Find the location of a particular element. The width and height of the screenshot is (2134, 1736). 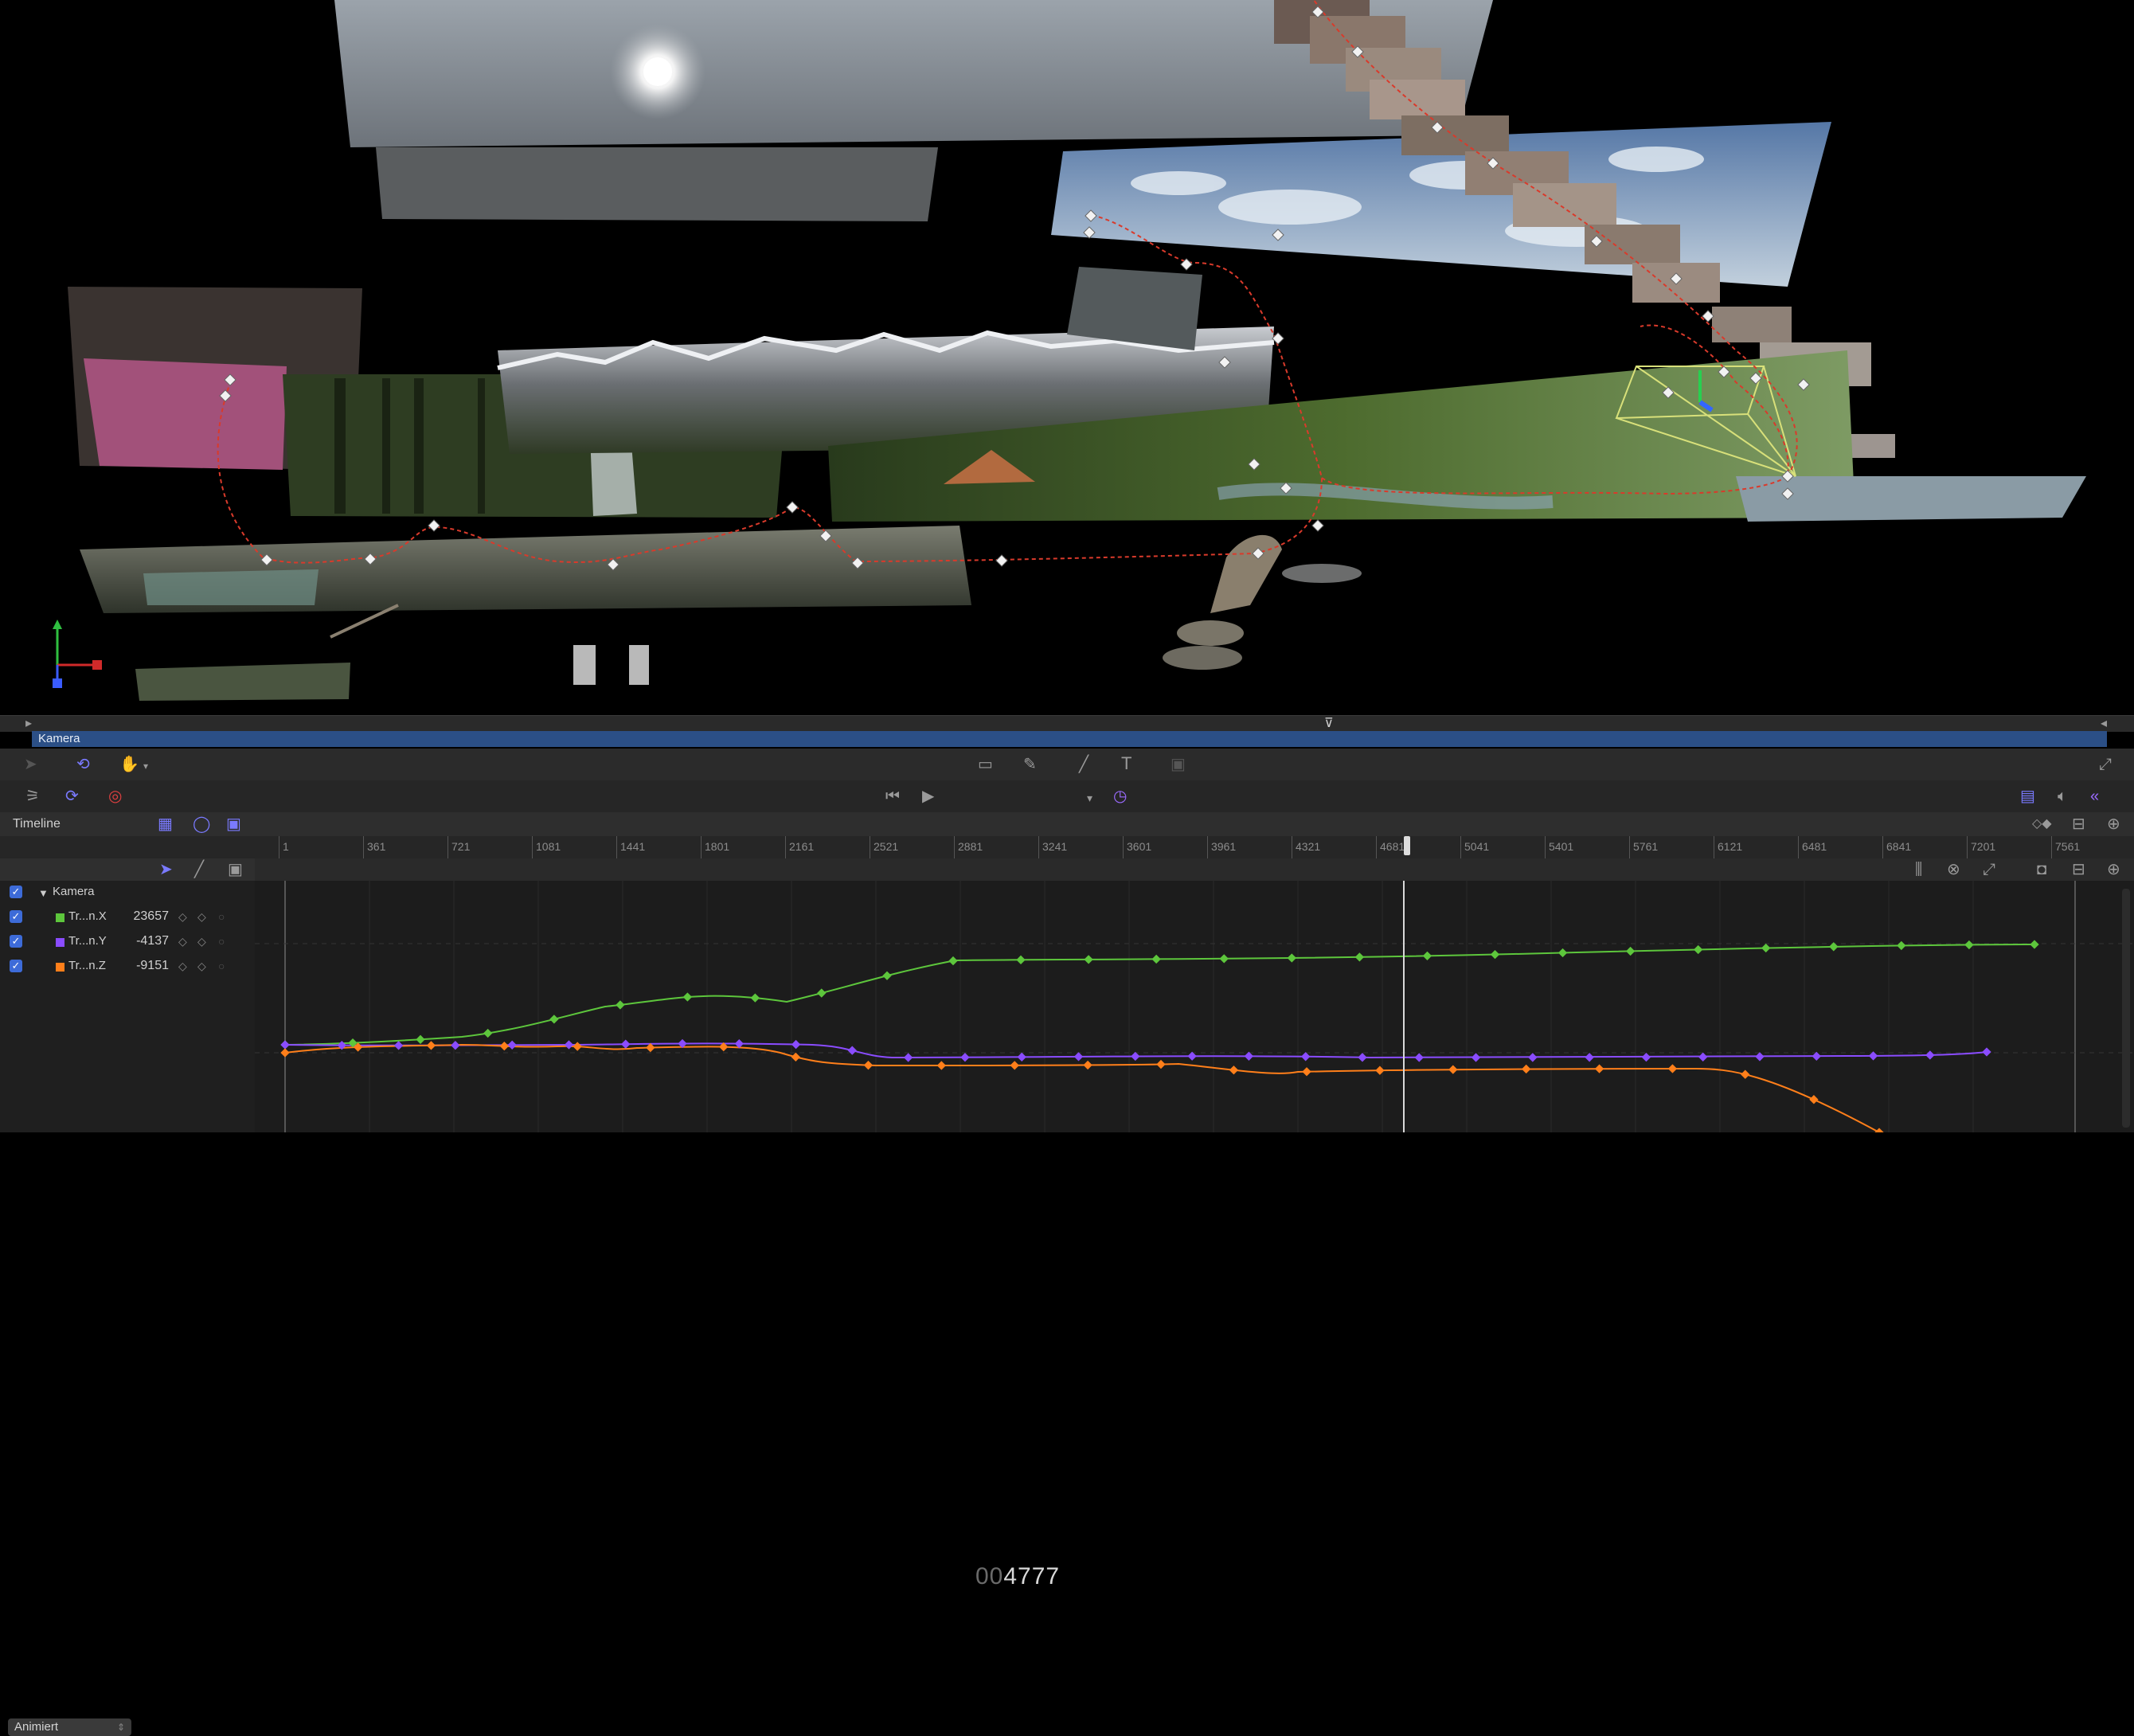

zoom-icon: ⊕ is located at coordinates (2113, 824).